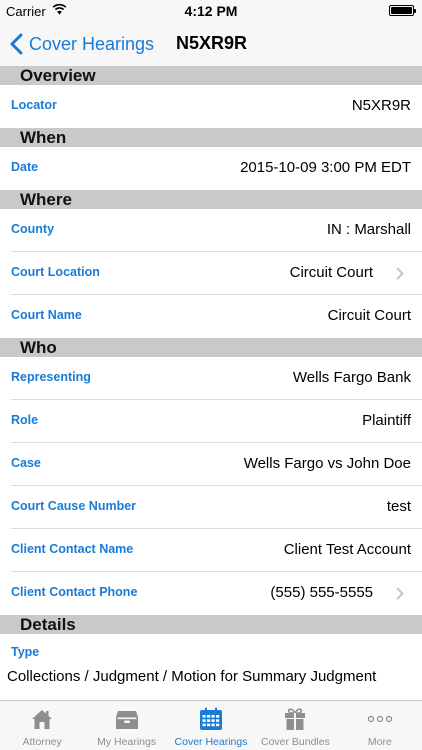 This screenshot has width=422, height=750. Describe the element at coordinates (347, 549) in the screenshot. I see `client-contact-name-value: Client Test Account` at that location.